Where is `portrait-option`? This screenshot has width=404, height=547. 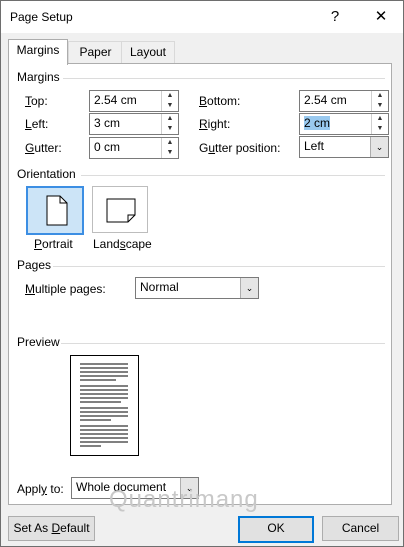 portrait-option is located at coordinates (55, 210).